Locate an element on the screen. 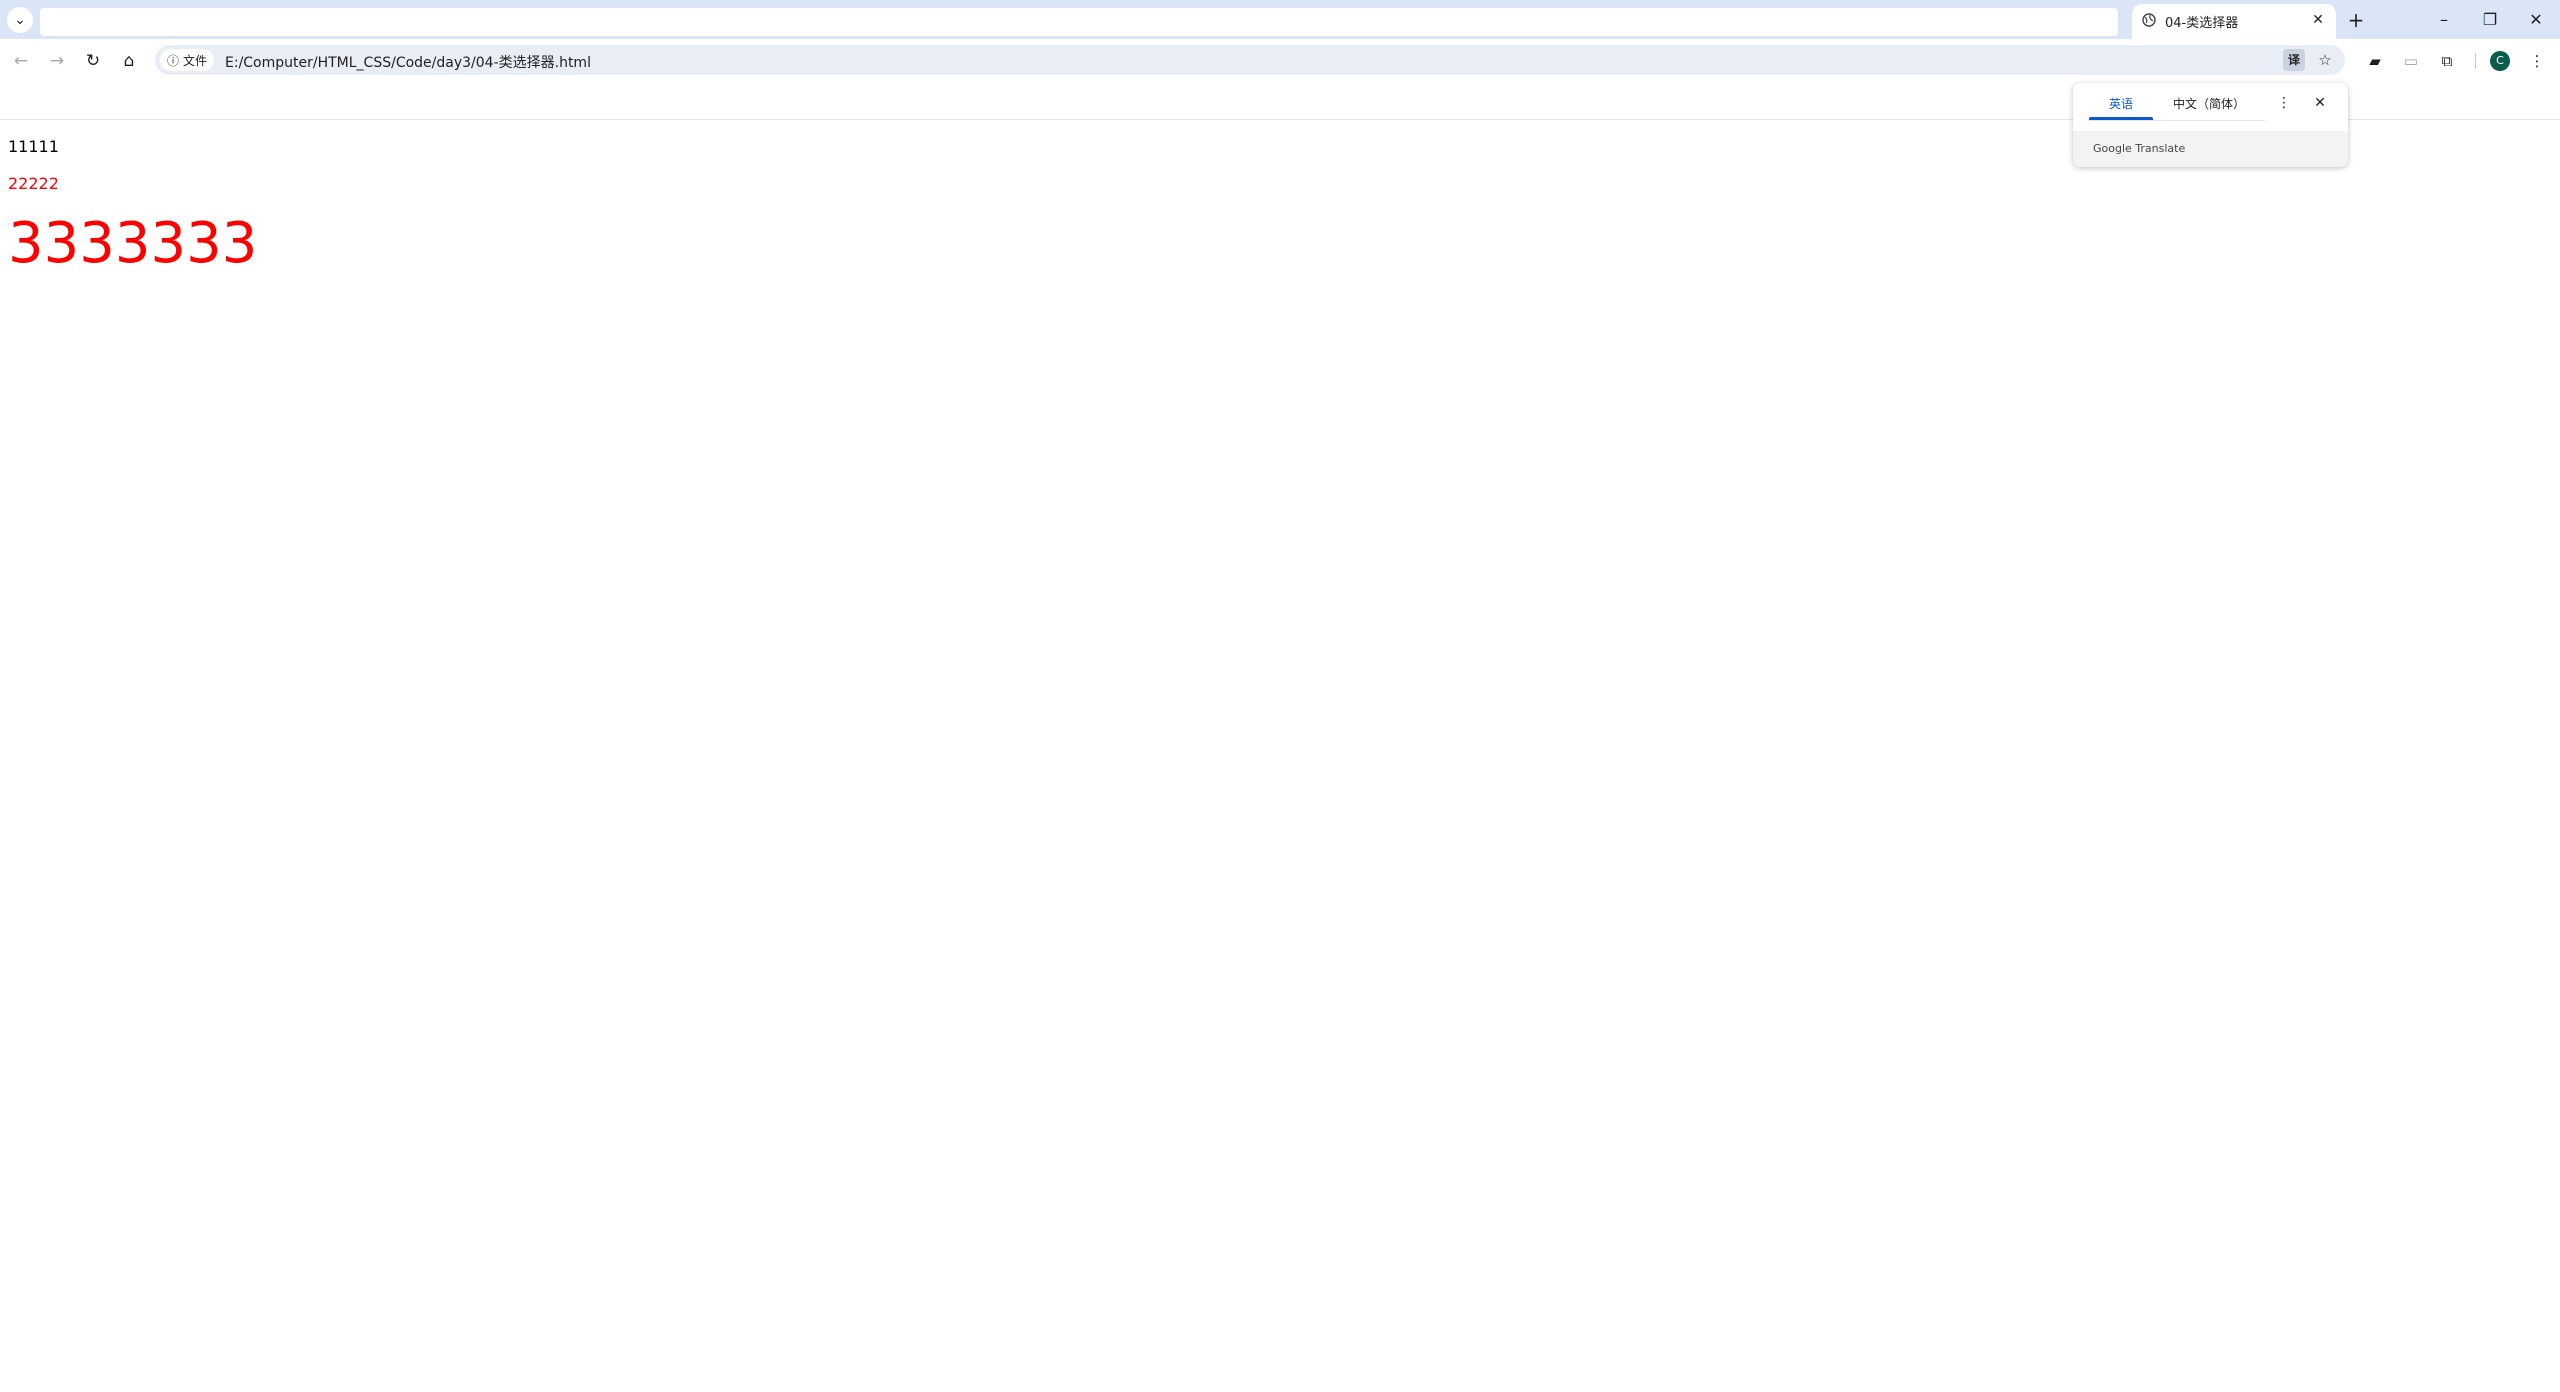  tab-divider is located at coordinates (2177, 120).